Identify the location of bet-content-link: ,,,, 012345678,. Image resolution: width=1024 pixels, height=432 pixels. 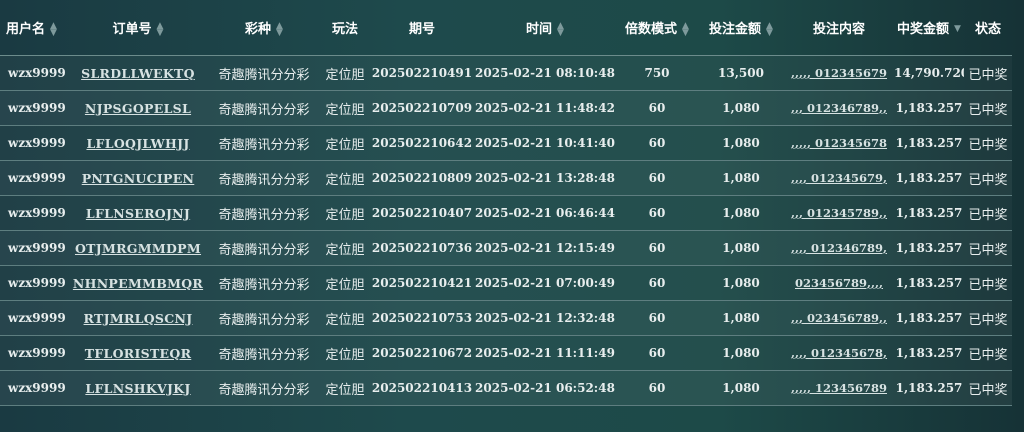
(839, 353).